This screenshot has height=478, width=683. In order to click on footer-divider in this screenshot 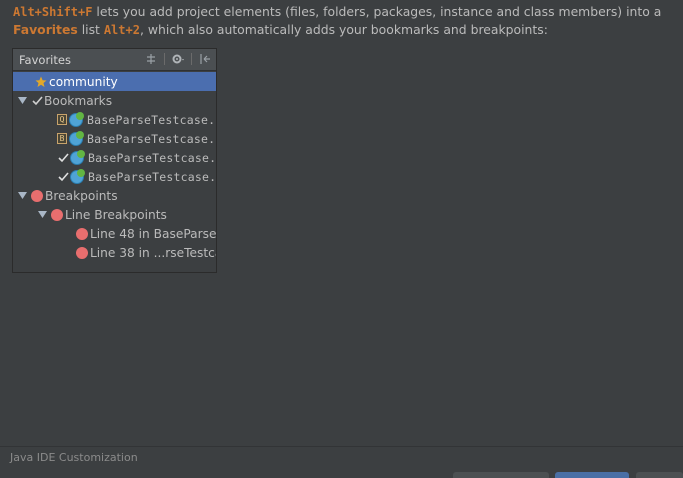, I will do `click(341, 446)`.